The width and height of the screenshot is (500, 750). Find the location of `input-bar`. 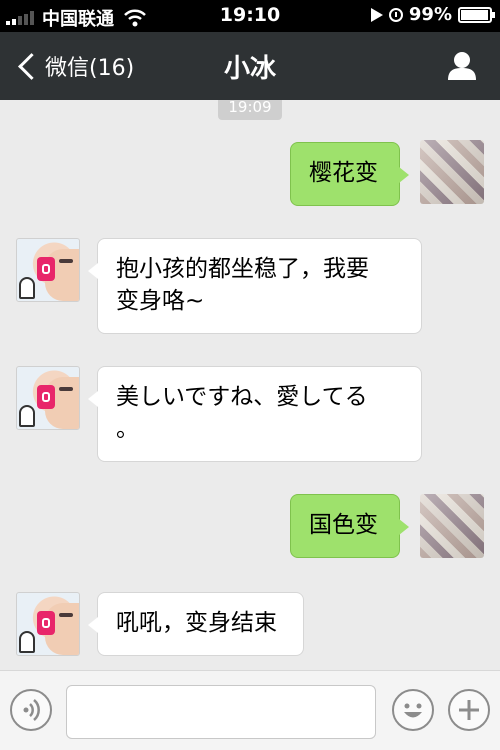

input-bar is located at coordinates (250, 710).